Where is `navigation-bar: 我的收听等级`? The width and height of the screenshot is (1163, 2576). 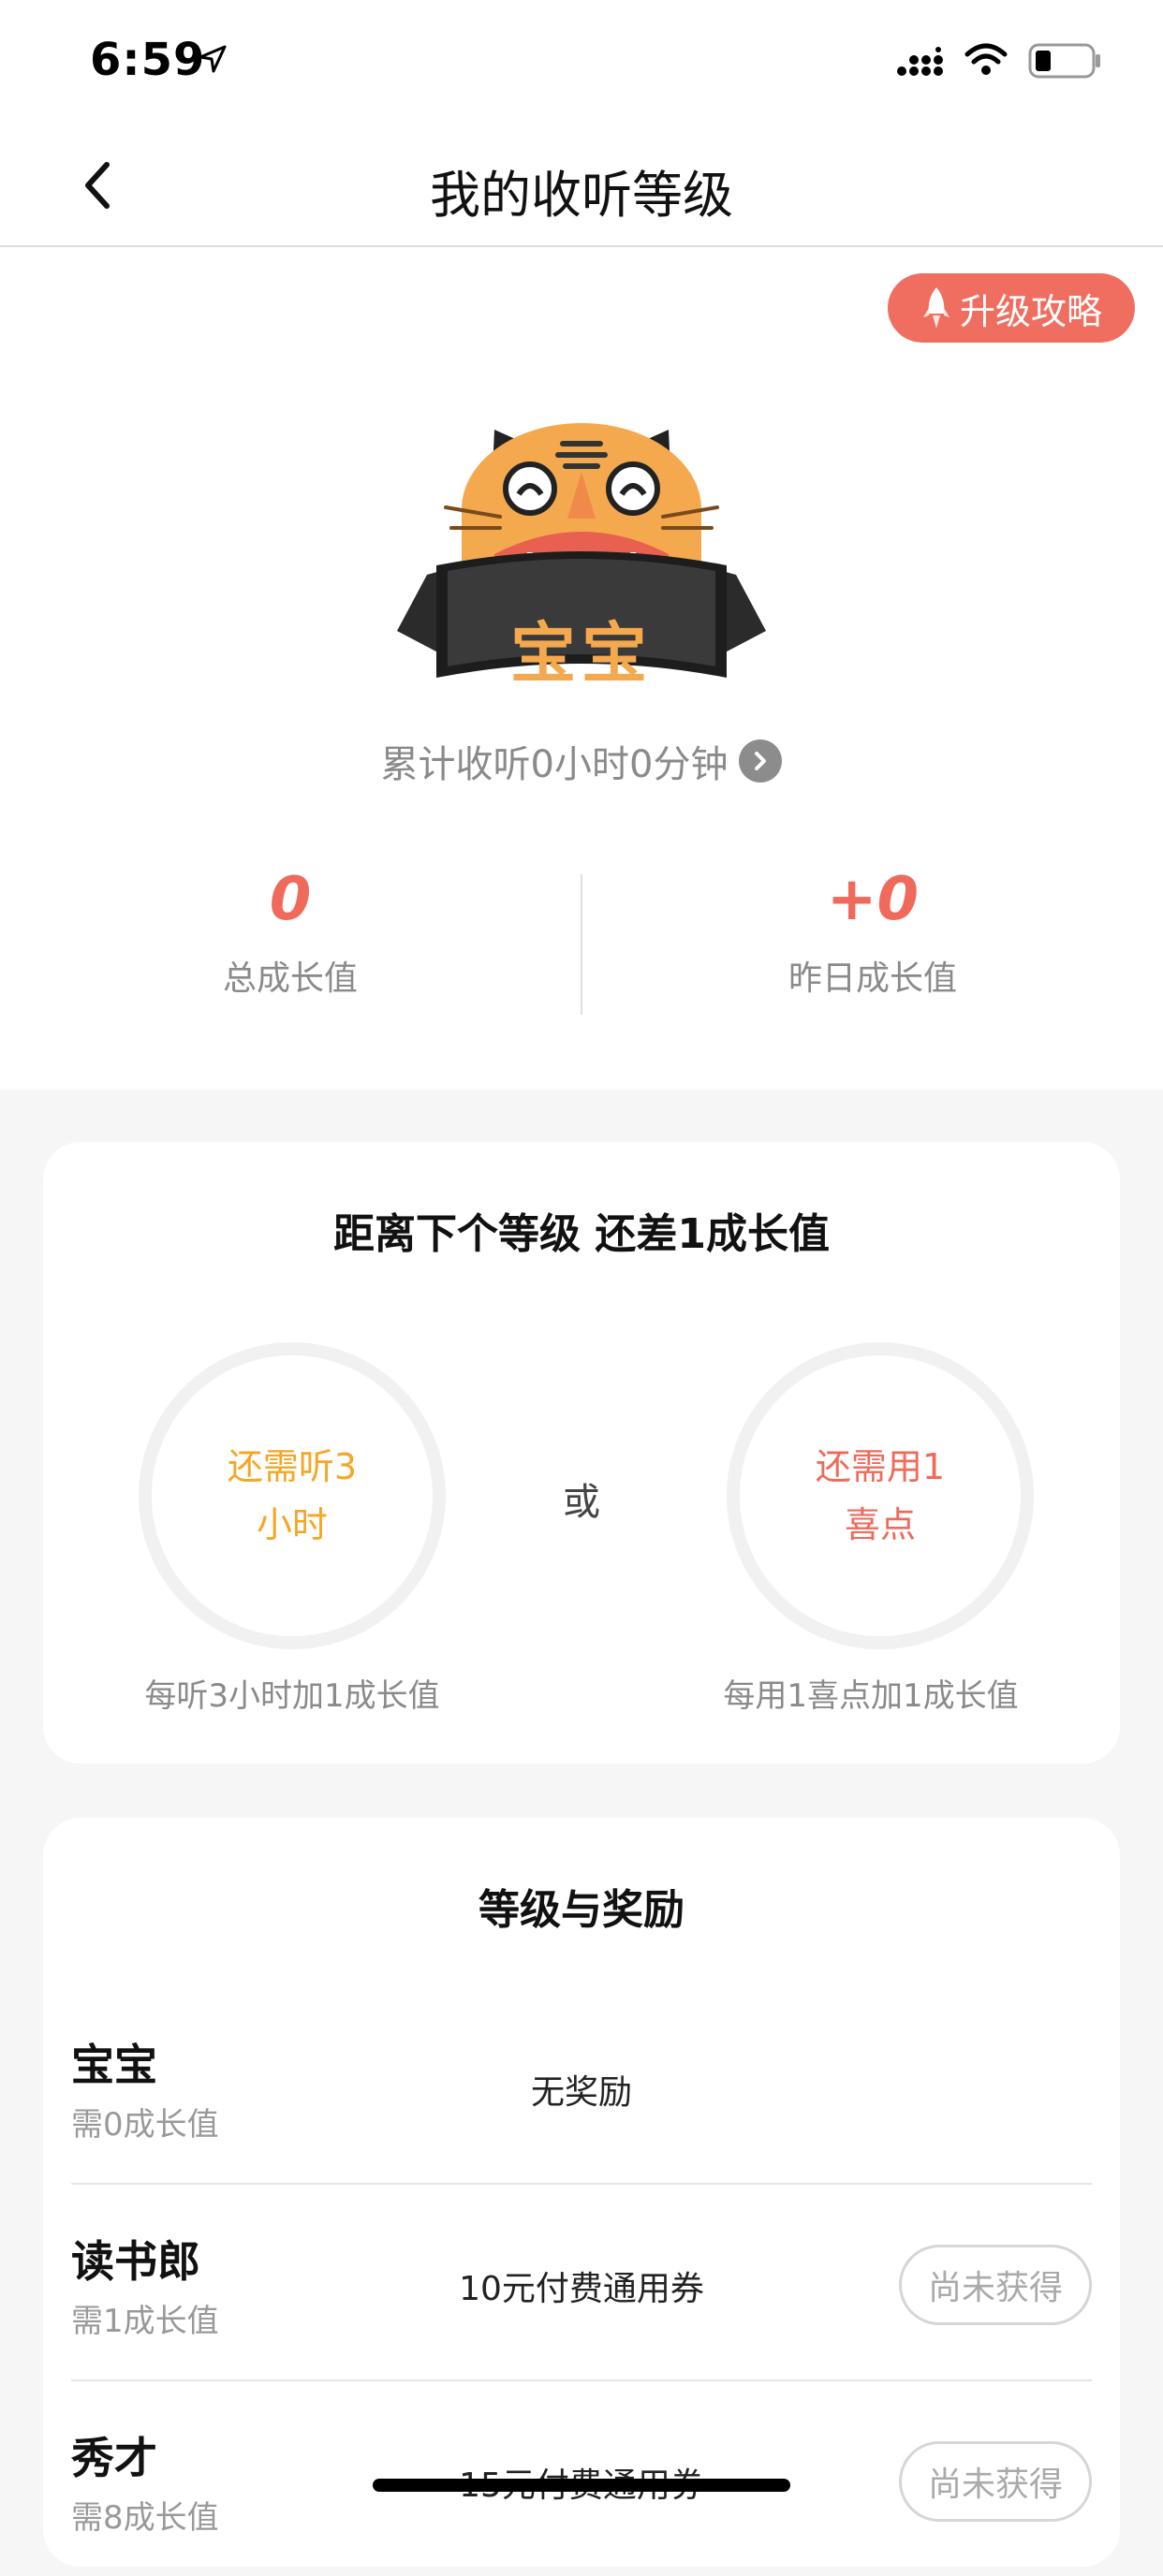 navigation-bar: 我的收听等级 is located at coordinates (581, 185).